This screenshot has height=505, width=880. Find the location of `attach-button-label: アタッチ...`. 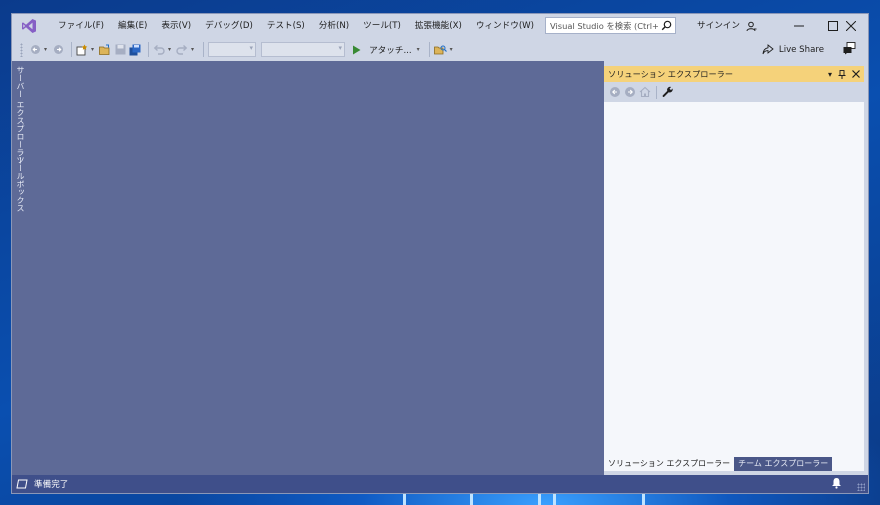

attach-button-label: アタッチ... is located at coordinates (390, 50).